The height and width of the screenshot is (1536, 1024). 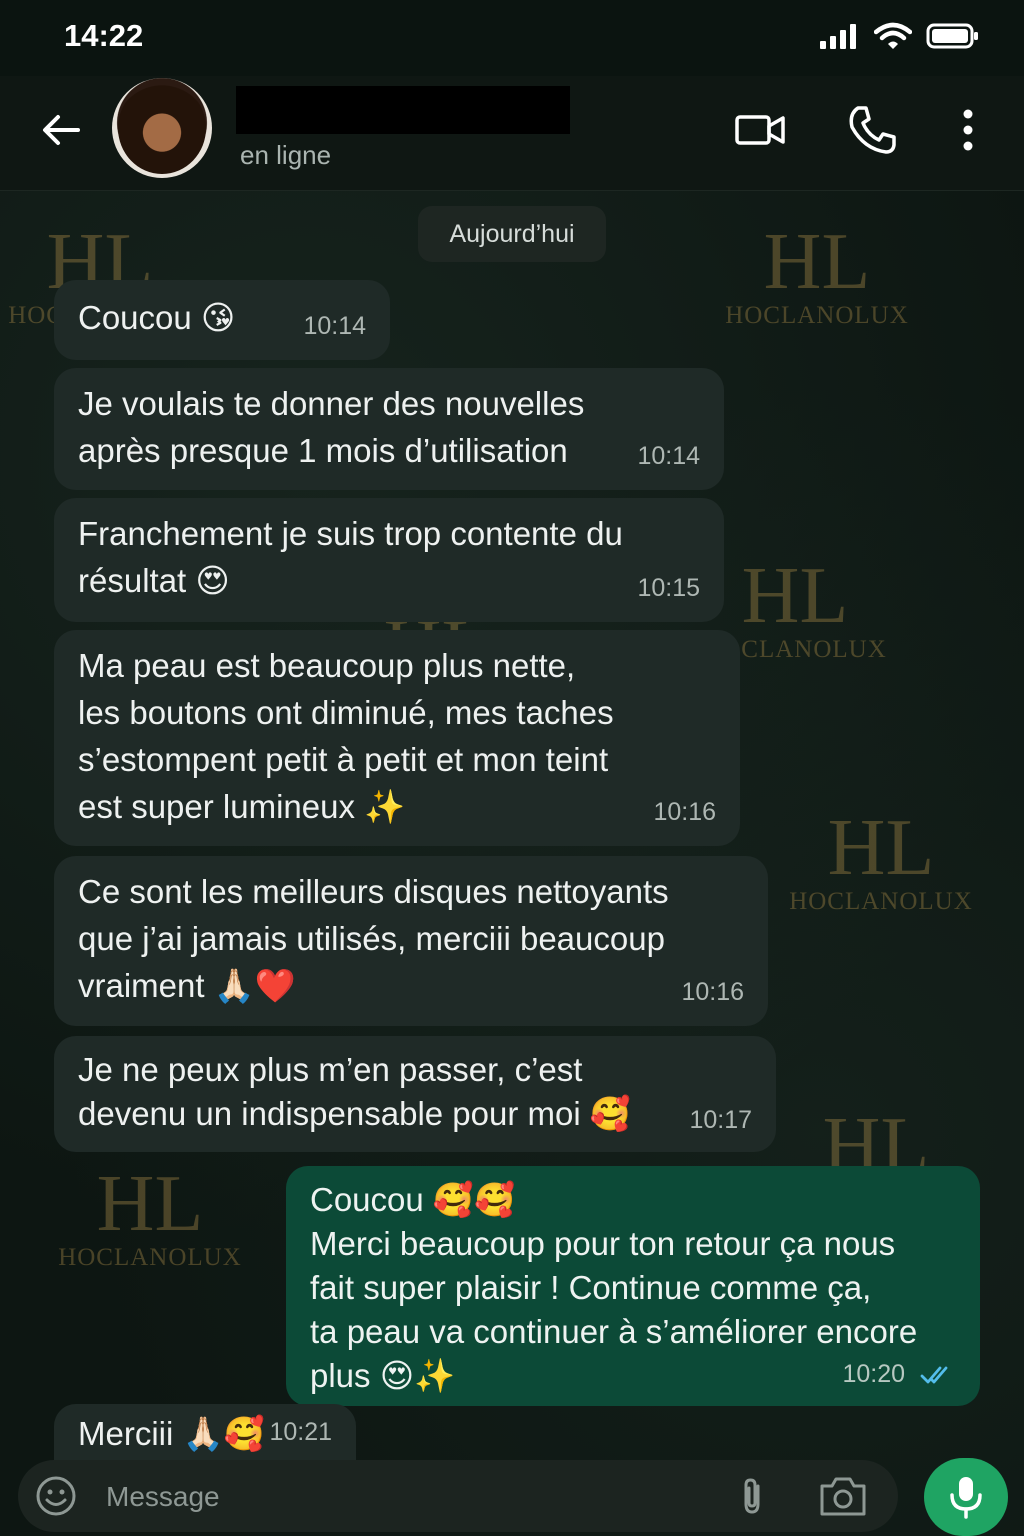 What do you see at coordinates (512, 38) in the screenshot?
I see `status-bar: 14:22` at bounding box center [512, 38].